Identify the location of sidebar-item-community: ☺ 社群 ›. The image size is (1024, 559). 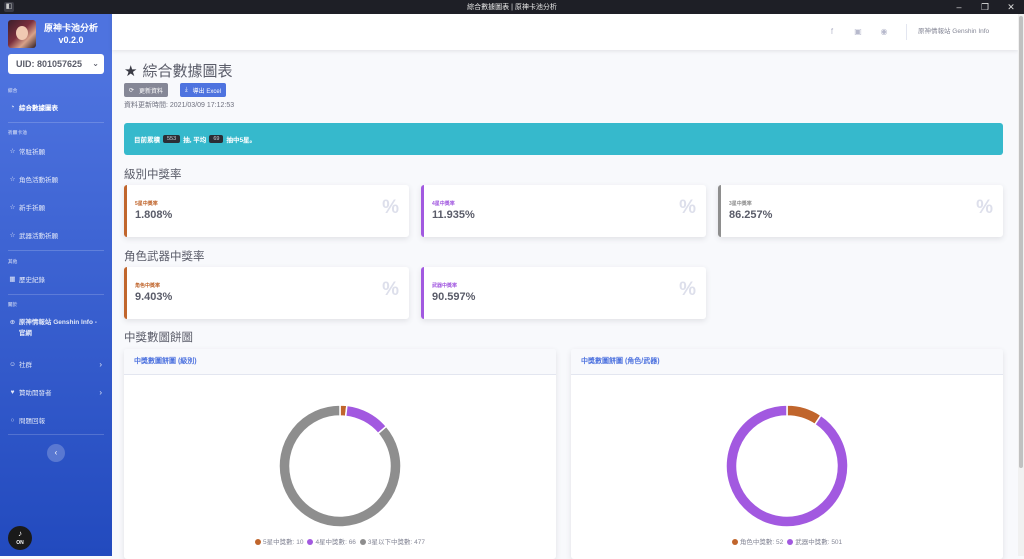
(56, 364).